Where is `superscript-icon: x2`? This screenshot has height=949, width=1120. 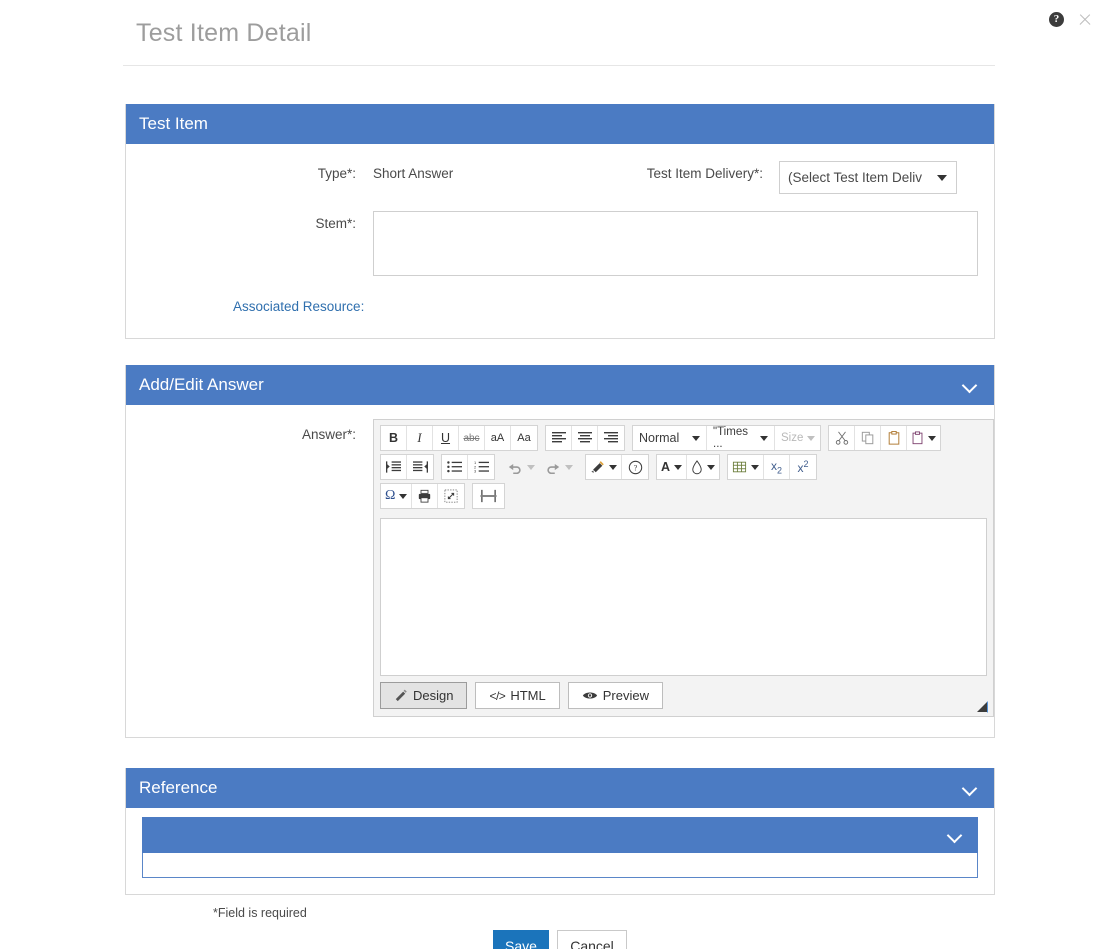
superscript-icon: x2 is located at coordinates (803, 467).